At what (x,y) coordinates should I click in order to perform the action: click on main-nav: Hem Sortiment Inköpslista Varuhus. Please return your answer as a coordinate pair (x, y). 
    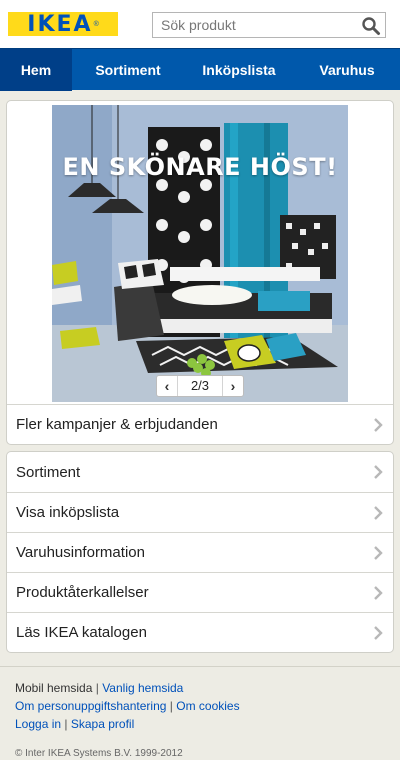
    Looking at the image, I should click on (200, 69).